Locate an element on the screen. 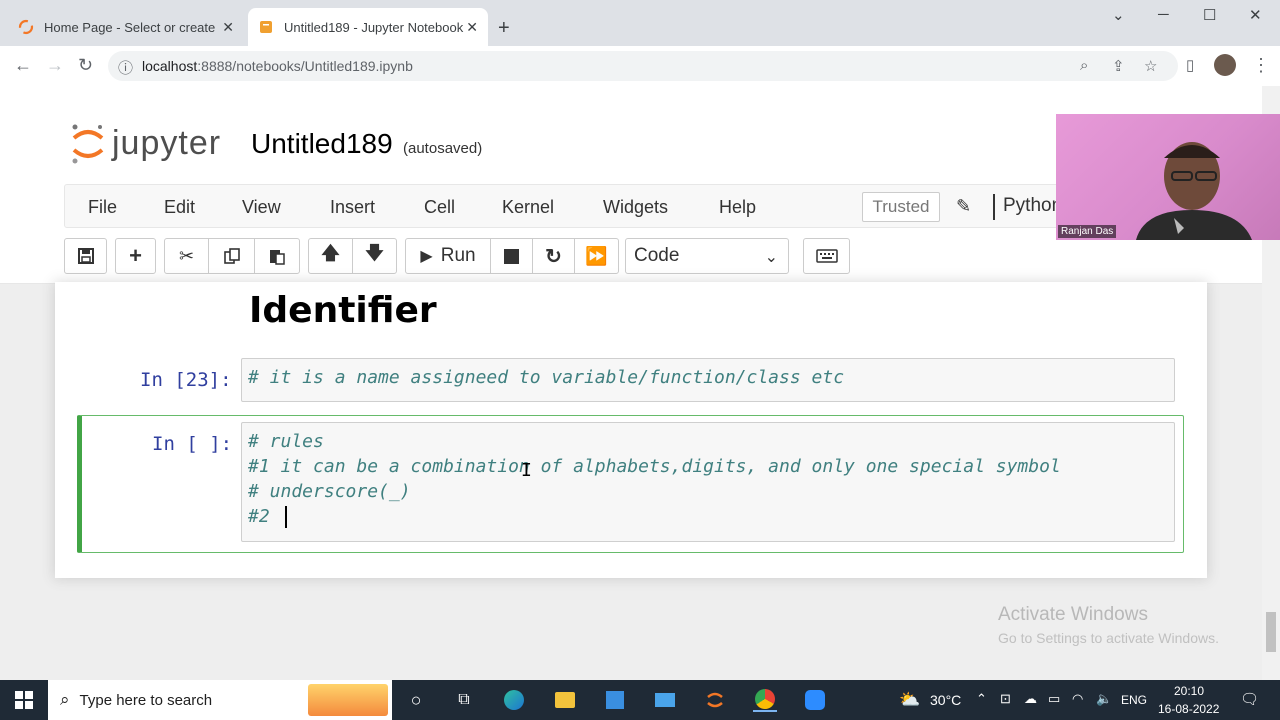 This screenshot has height=720, width=1280. arrow-up-icon: 🡅 is located at coordinates (330, 253).